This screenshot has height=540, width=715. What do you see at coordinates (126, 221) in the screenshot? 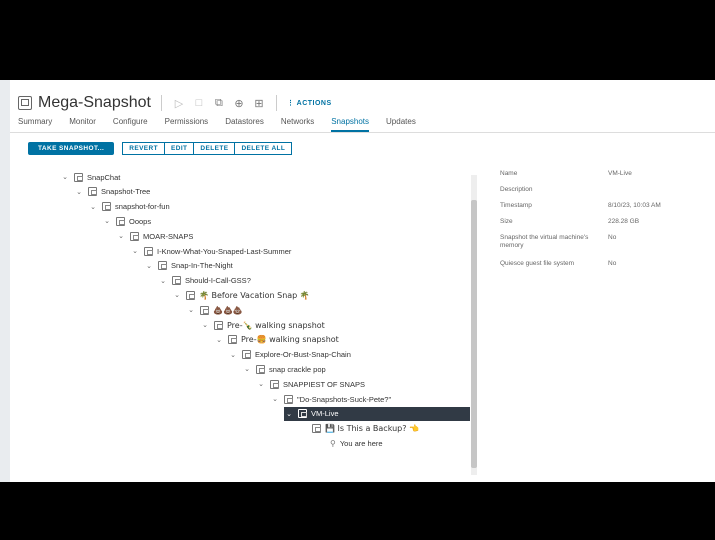
I see `tree-node: ⌄ Ooops` at bounding box center [126, 221].